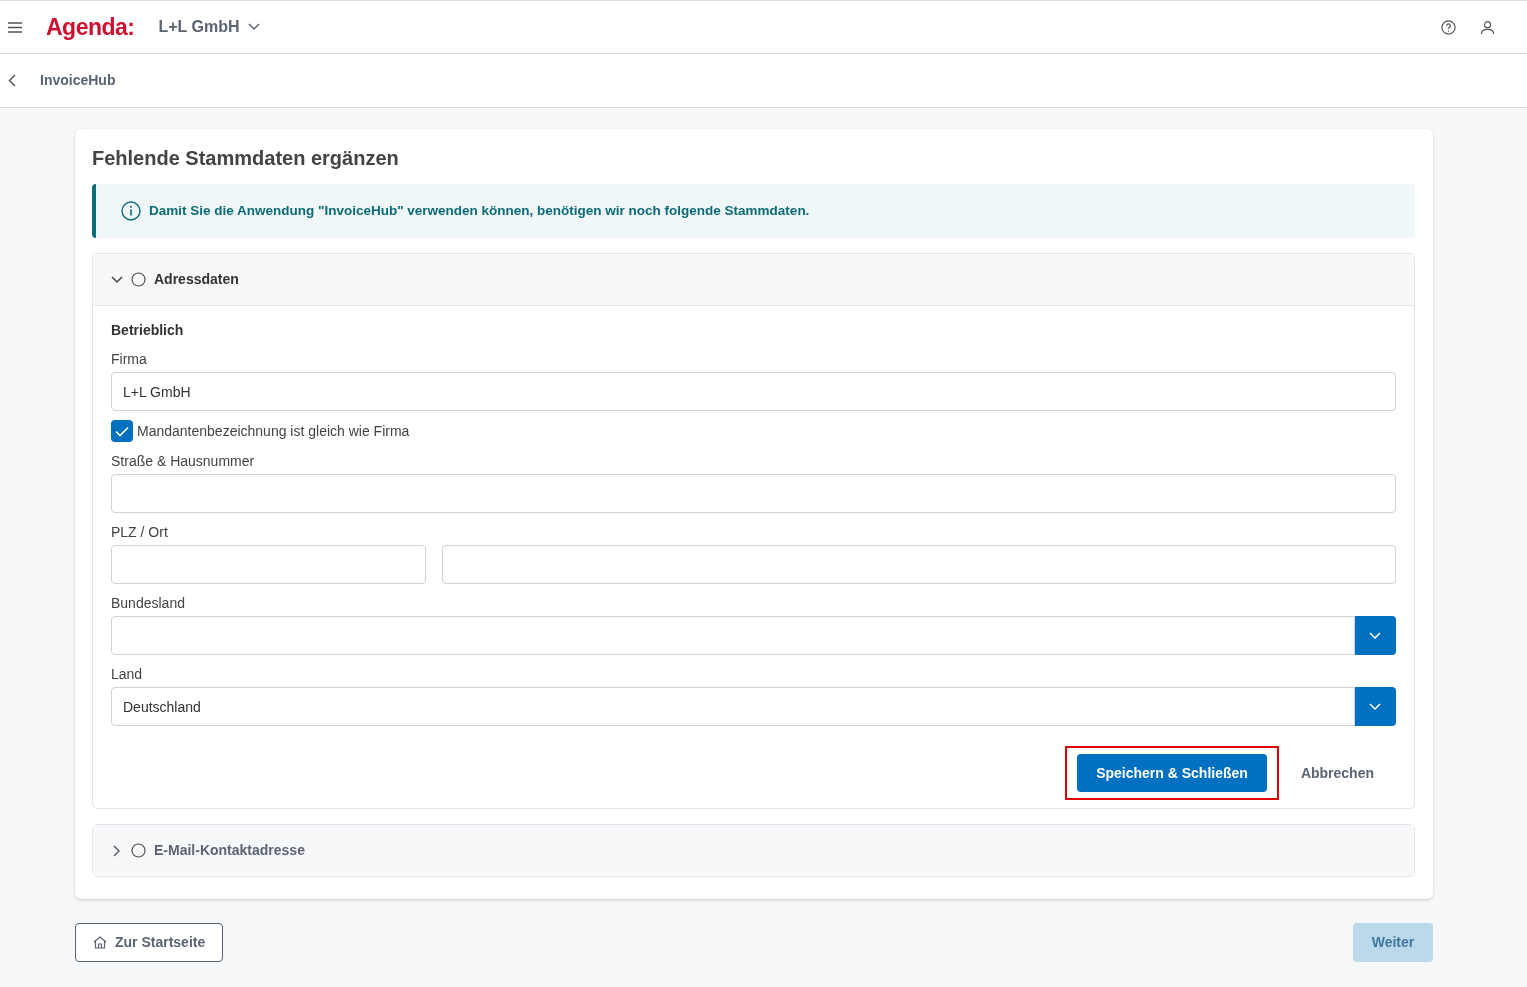 Image resolution: width=1527 pixels, height=987 pixels. What do you see at coordinates (183, 462) in the screenshot?
I see `field-label: Straße & Hausnummer` at bounding box center [183, 462].